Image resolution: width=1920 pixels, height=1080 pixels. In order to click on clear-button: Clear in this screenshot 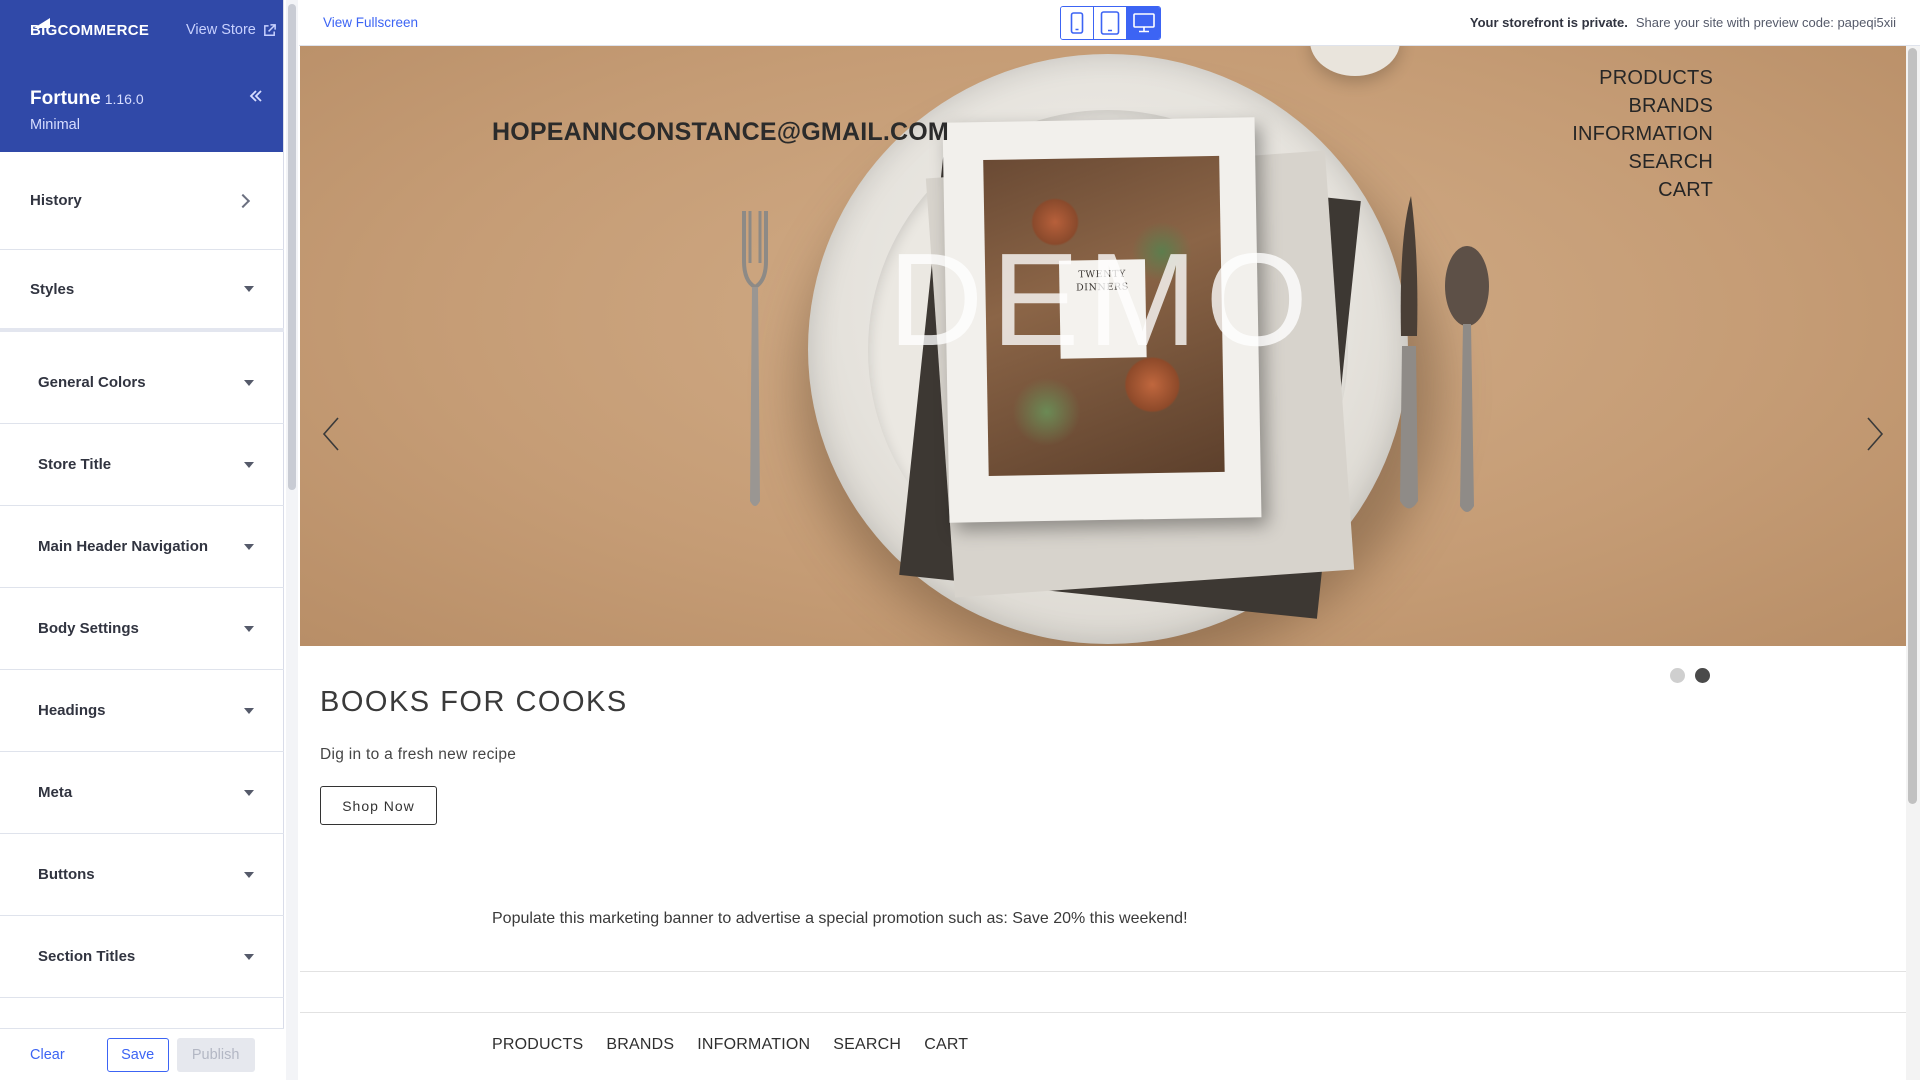, I will do `click(47, 1055)`.